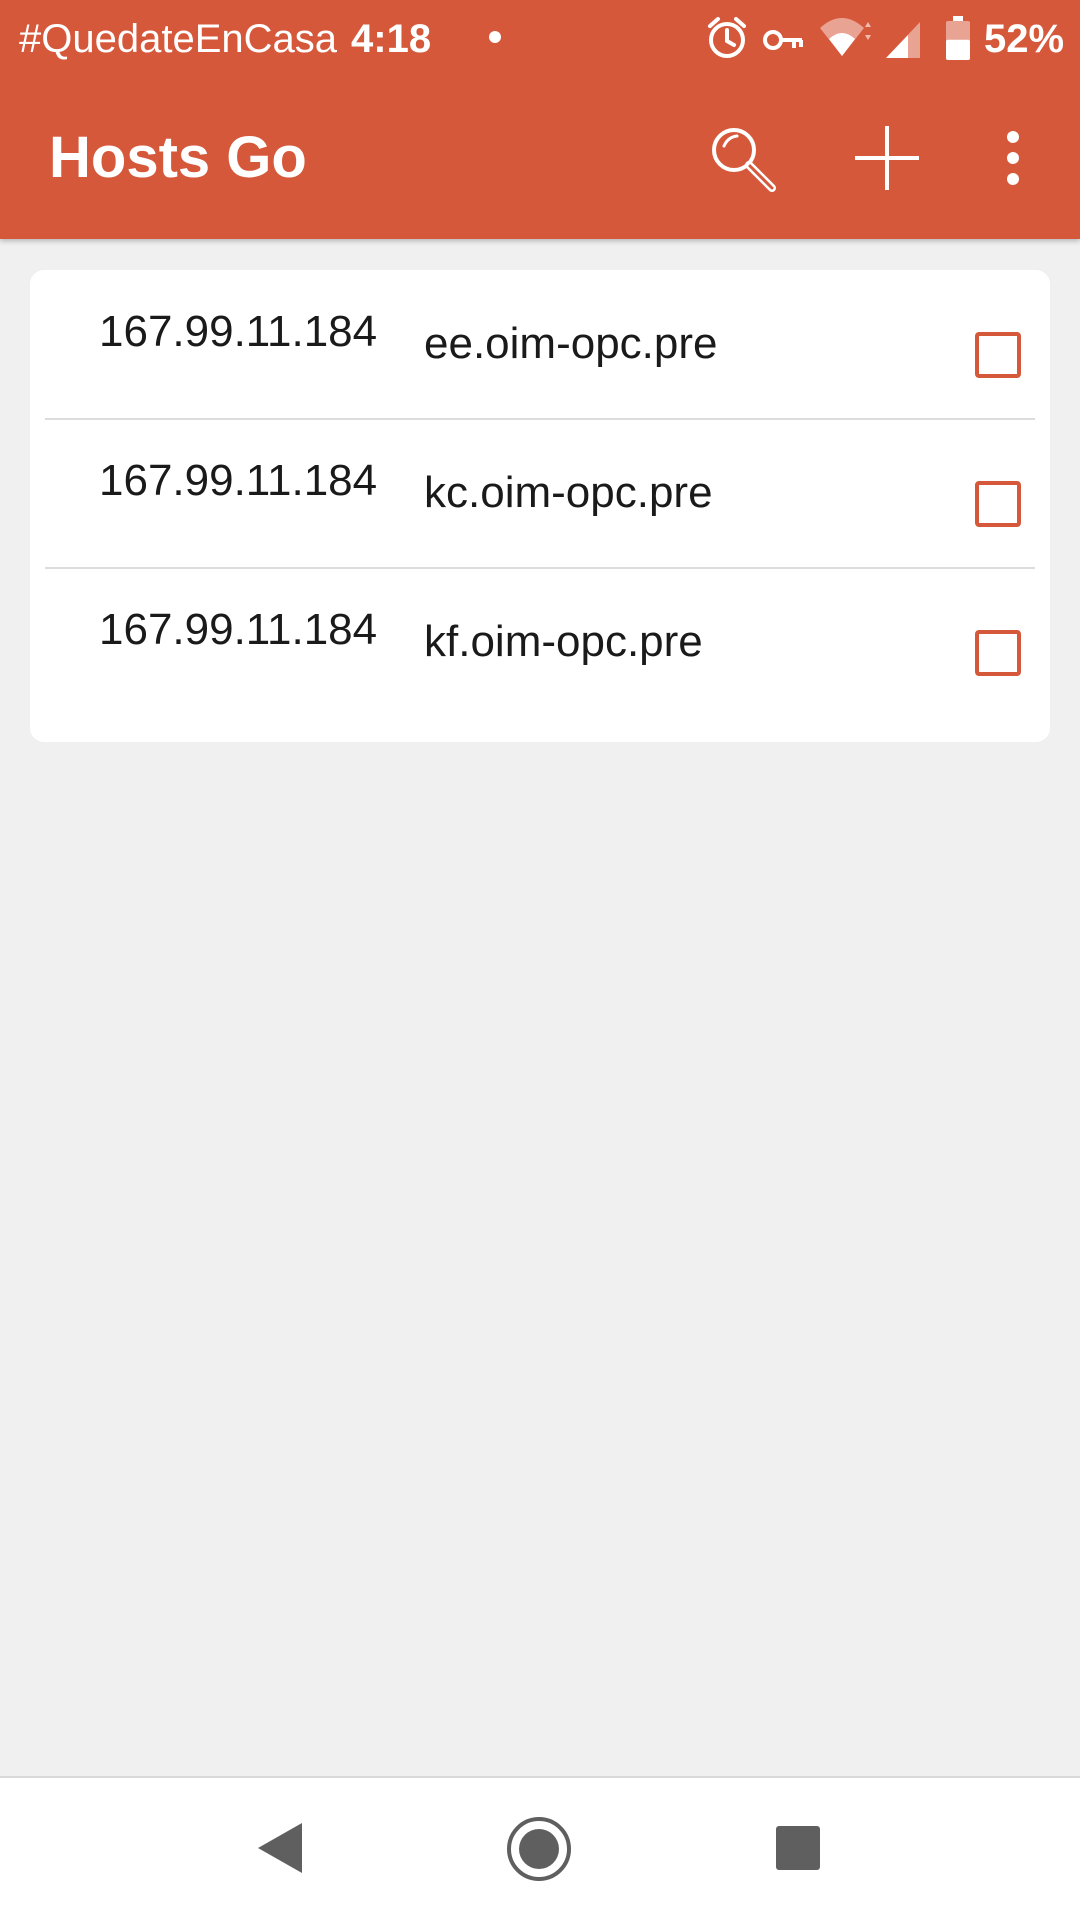 Image resolution: width=1080 pixels, height=1920 pixels. Describe the element at coordinates (1024, 39) in the screenshot. I see `battery-percent: 52%` at that location.